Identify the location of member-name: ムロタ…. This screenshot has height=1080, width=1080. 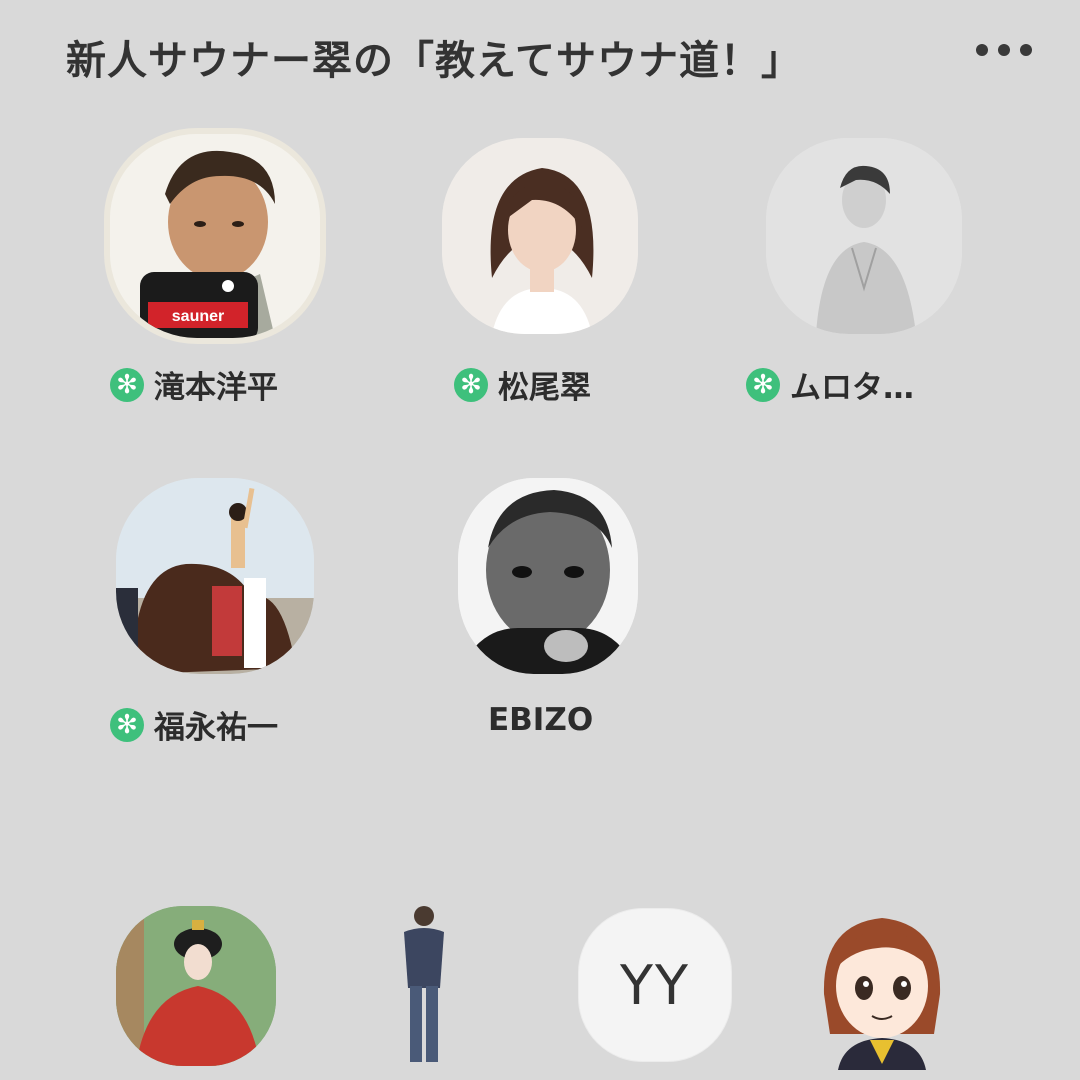
(852, 388).